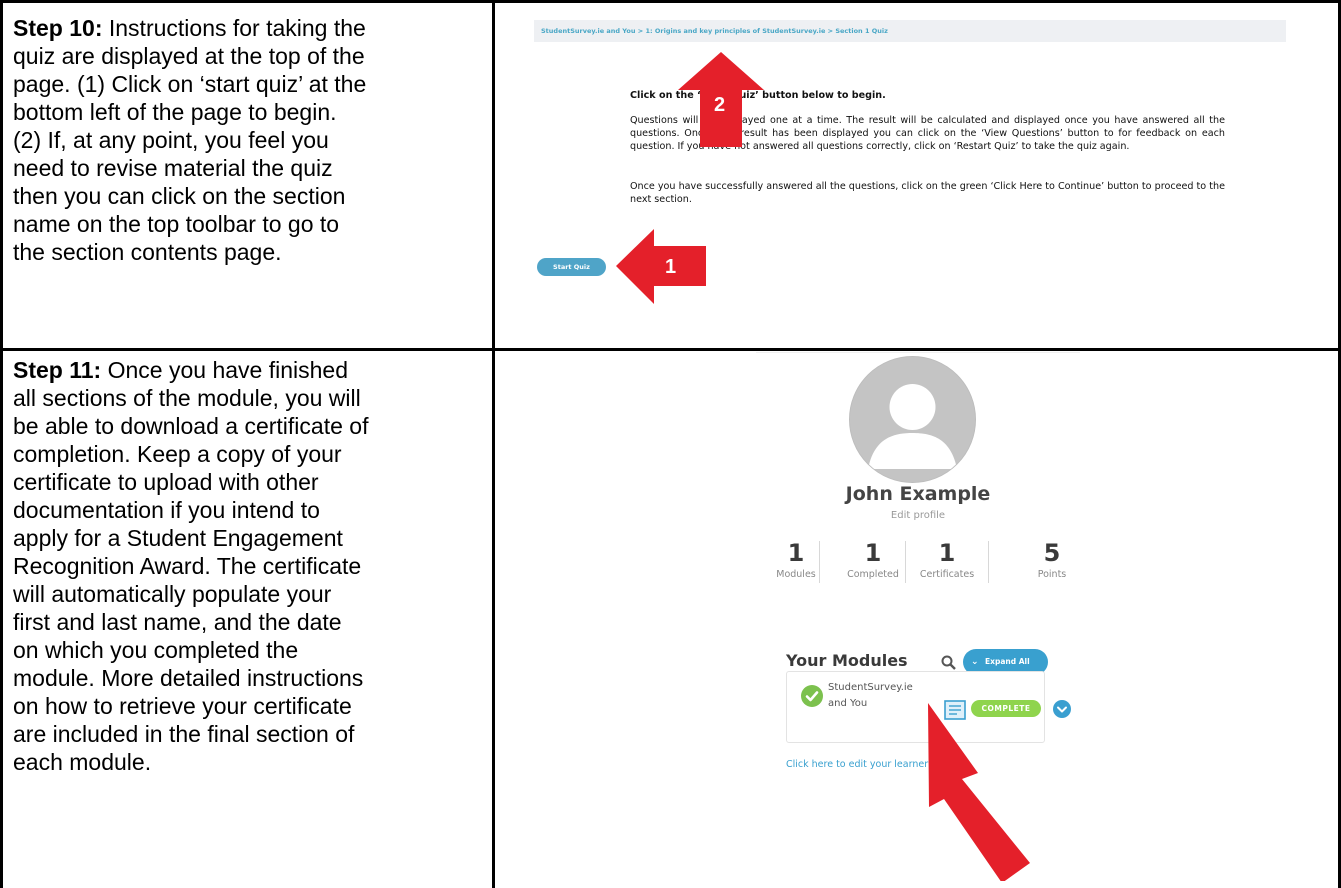  What do you see at coordinates (1052, 559) in the screenshot?
I see `stat-points: 5 Points` at bounding box center [1052, 559].